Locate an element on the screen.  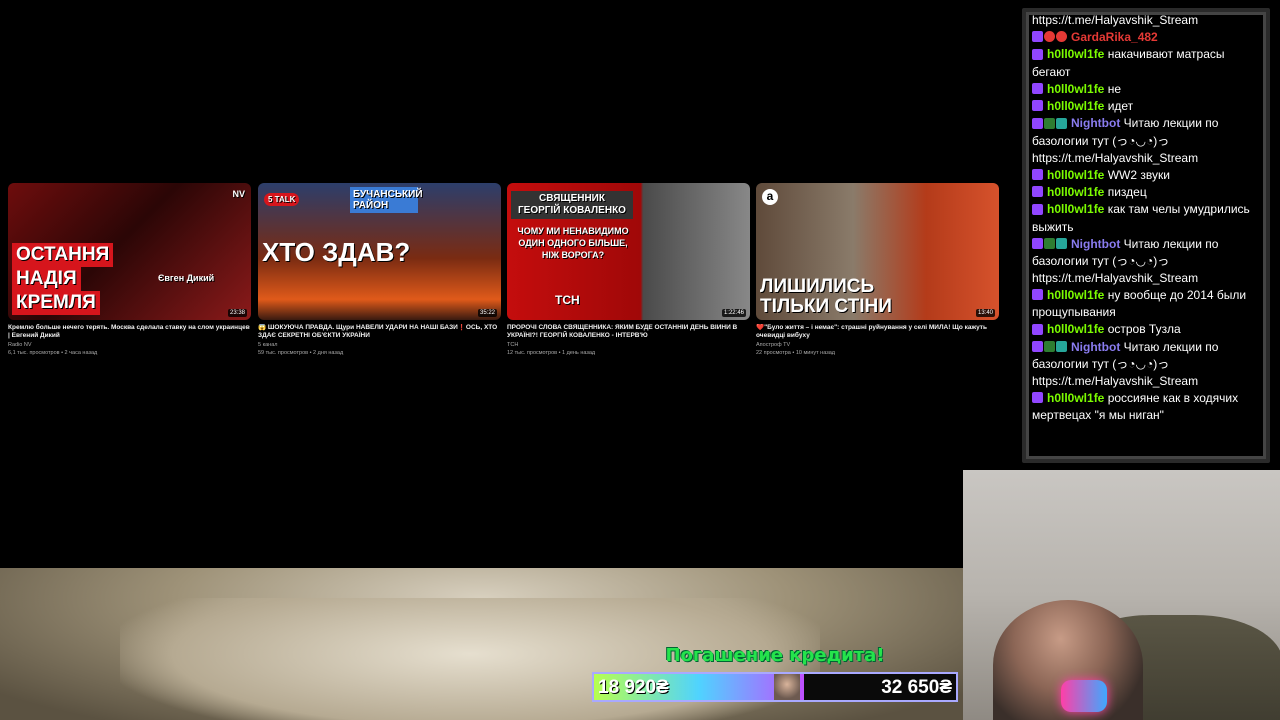
thumb-line: ЛИШИЛИСЬ is located at coordinates (817, 286).